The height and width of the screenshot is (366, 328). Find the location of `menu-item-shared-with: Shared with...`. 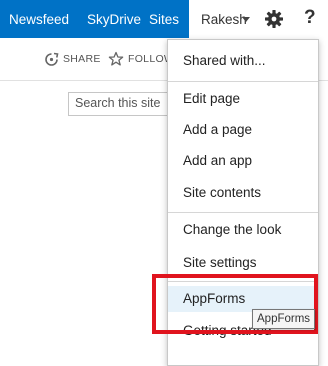

menu-item-shared-with: Shared with... is located at coordinates (243, 61).